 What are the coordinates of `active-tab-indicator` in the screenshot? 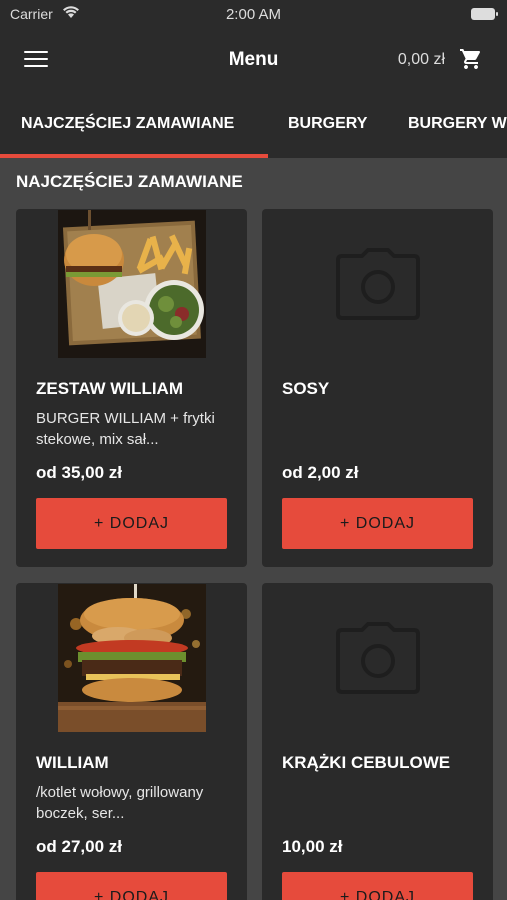 It's located at (134, 156).